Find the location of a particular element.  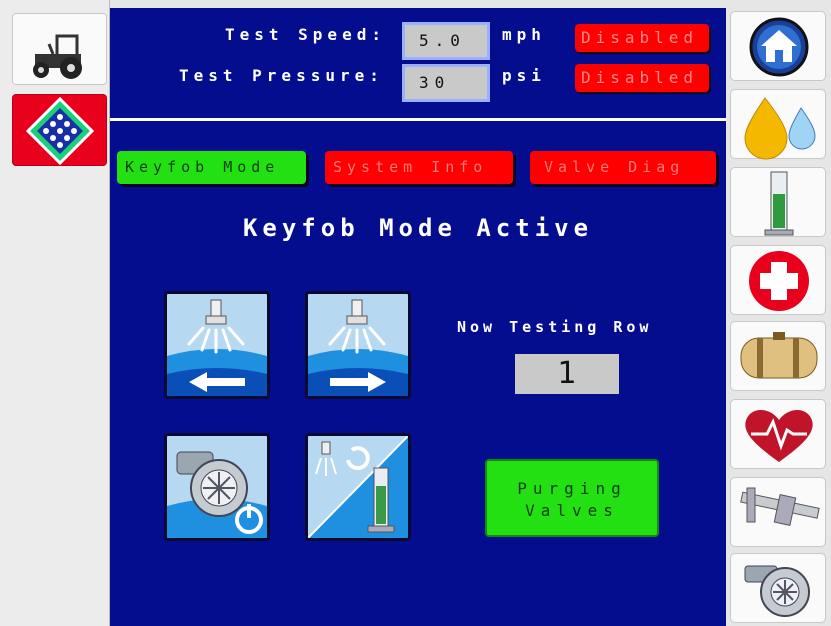

test-pressure-status-button: Disabled is located at coordinates (642, 78).